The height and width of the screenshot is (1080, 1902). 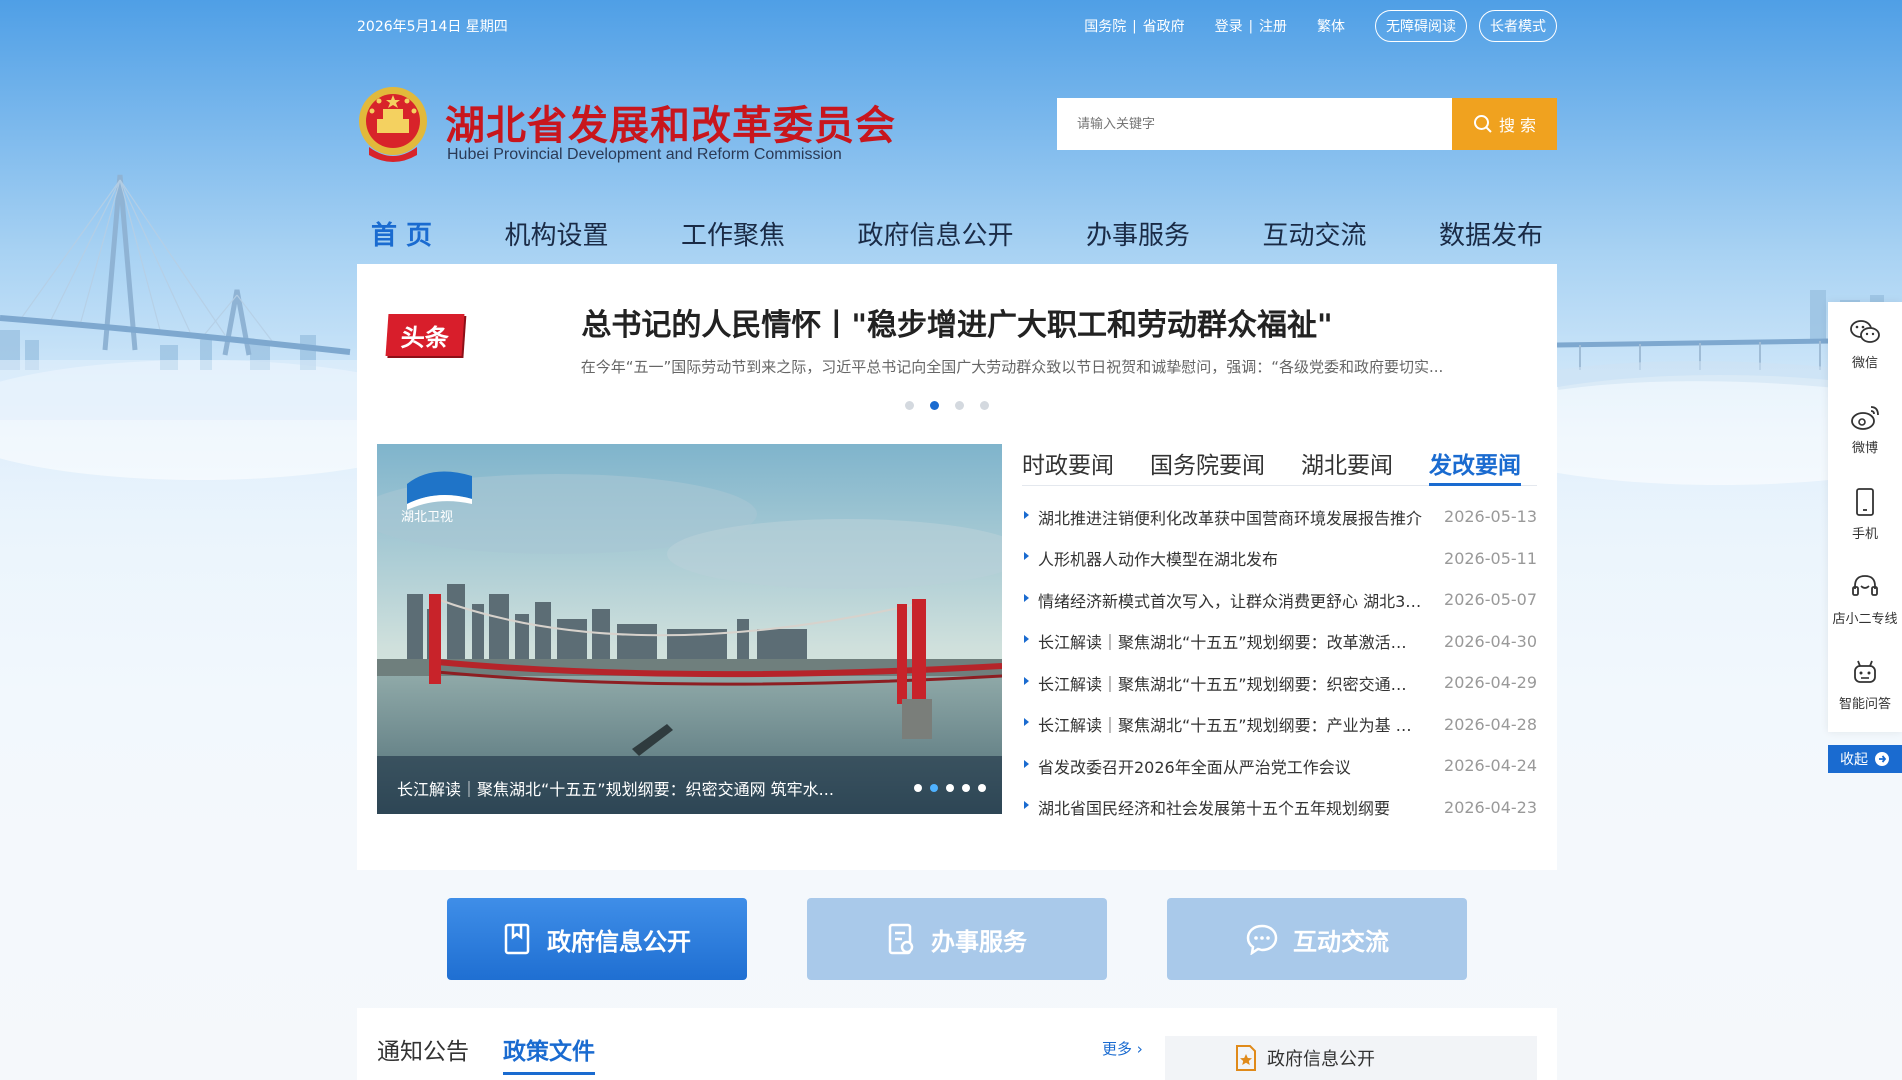 What do you see at coordinates (1865, 759) in the screenshot?
I see `sidebar-collapse-button: 收起` at bounding box center [1865, 759].